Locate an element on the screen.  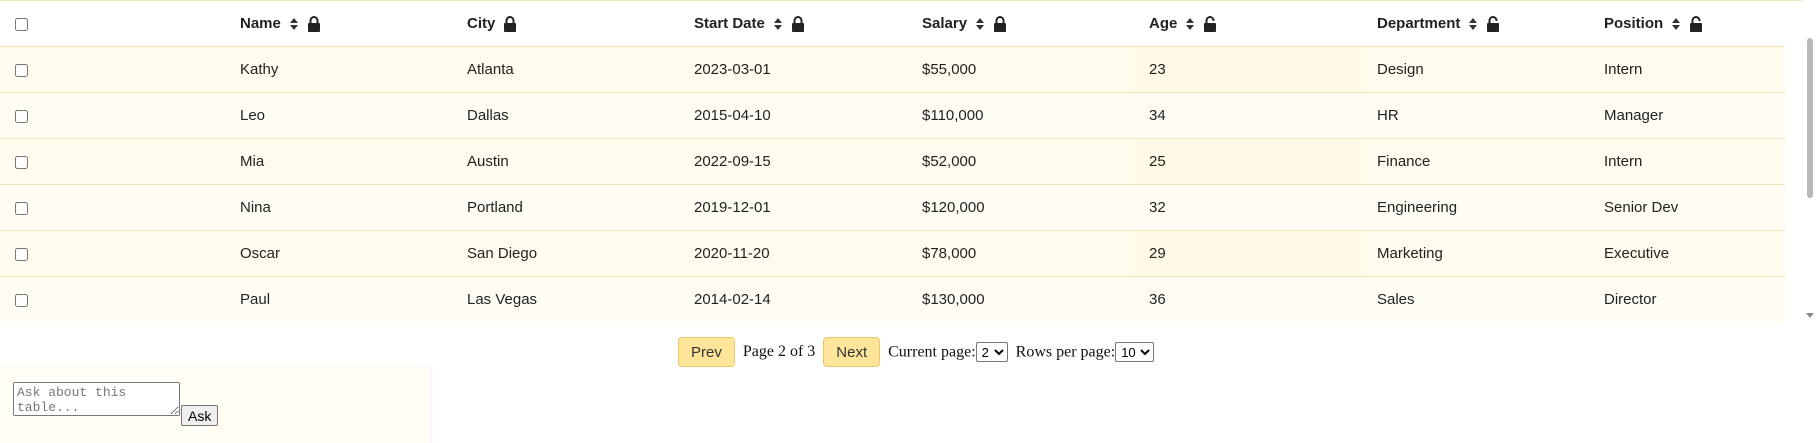
table-cell-age: 34 is located at coordinates (1248, 115).